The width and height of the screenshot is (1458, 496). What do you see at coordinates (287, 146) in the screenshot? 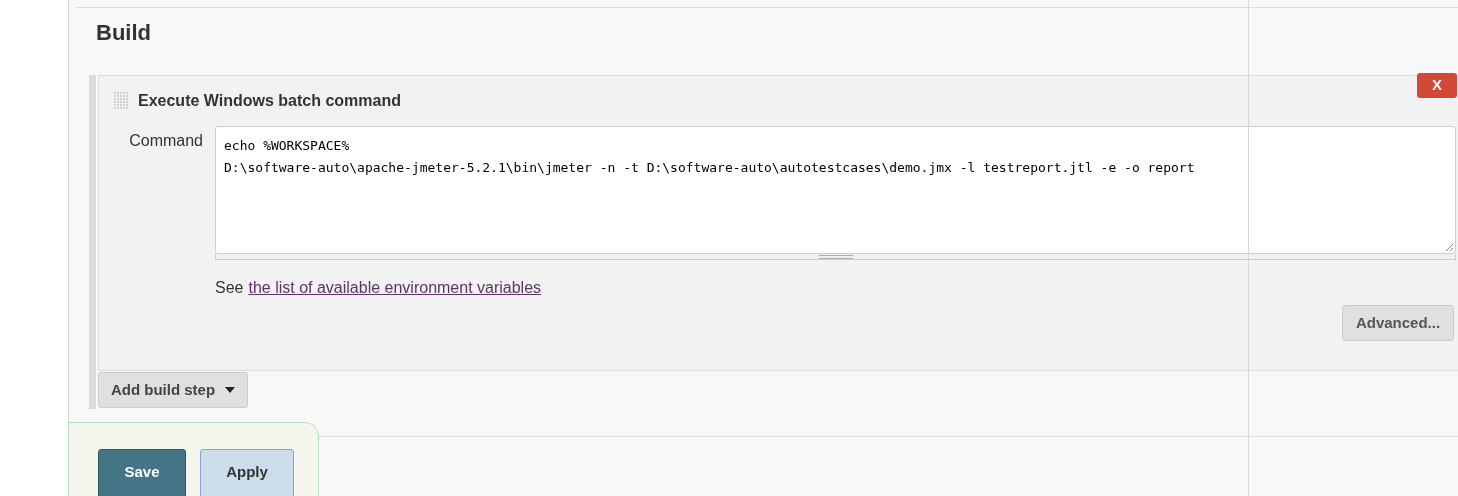
I see `command-line: echo %WORKSPACE%` at bounding box center [287, 146].